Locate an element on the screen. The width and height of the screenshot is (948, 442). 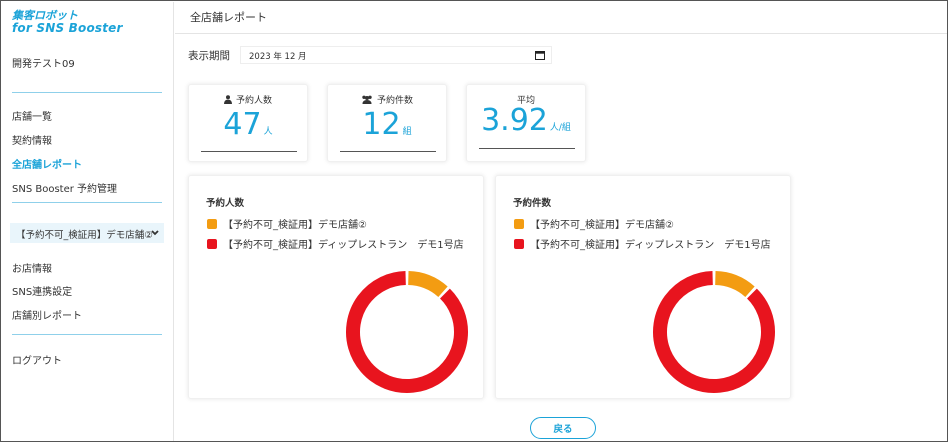
stat-unit: 人 is located at coordinates (268, 132).